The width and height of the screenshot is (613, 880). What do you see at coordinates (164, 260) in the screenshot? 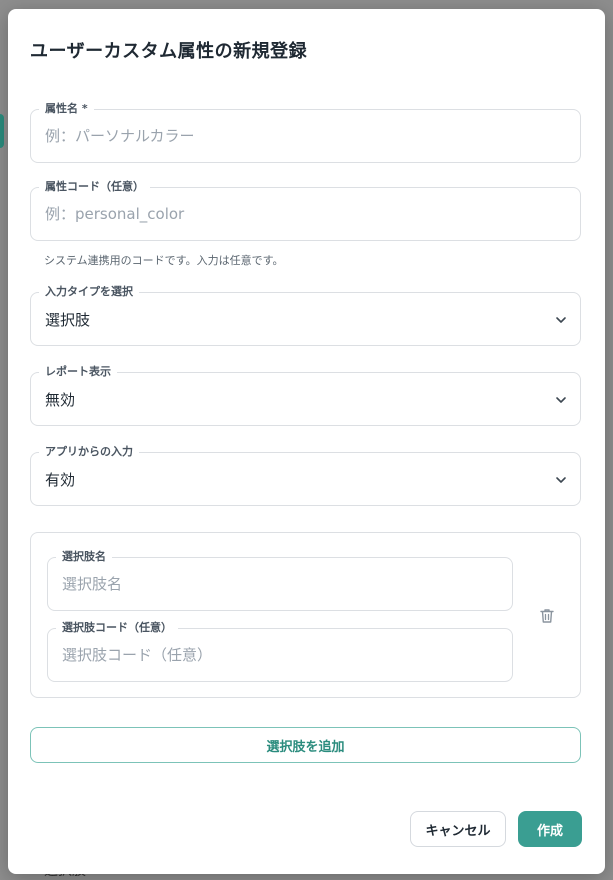
I see `attribute-code-helper: システム連携用のコードです。入力は任意です。` at bounding box center [164, 260].